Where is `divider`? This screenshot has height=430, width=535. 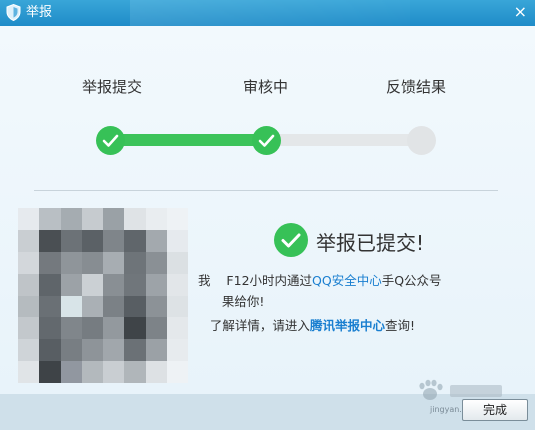
divider is located at coordinates (266, 190).